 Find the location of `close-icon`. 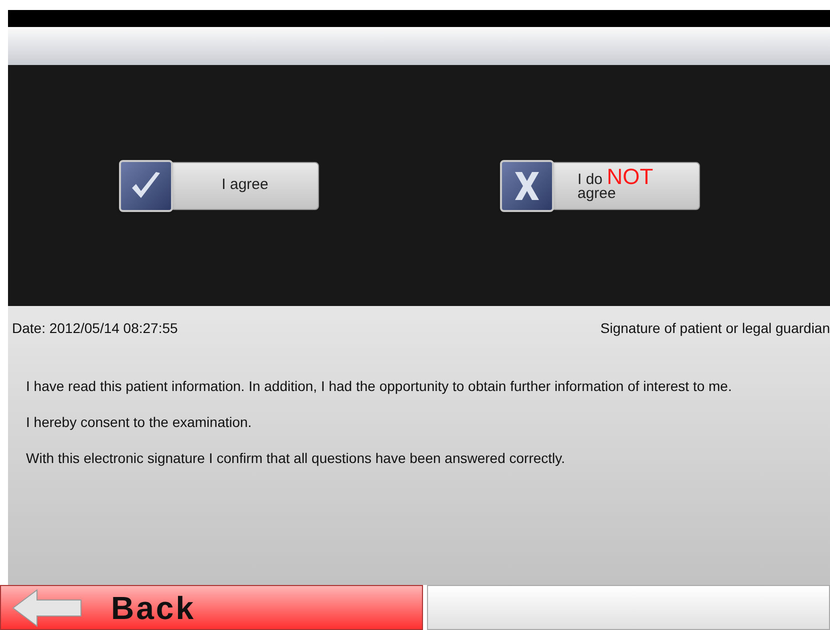

close-icon is located at coordinates (527, 186).